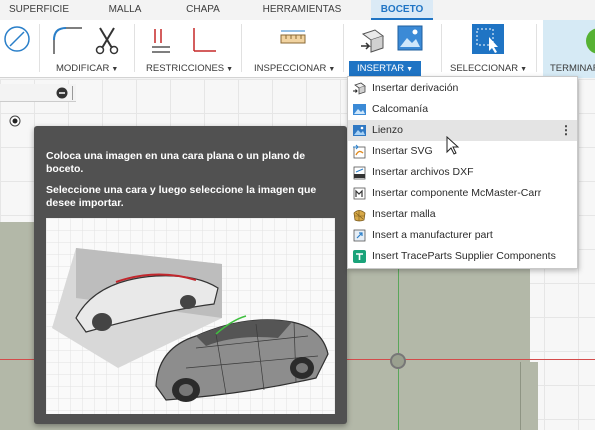 This screenshot has height=430, width=595. Describe the element at coordinates (462, 256) in the screenshot. I see `menu-item-traceparts: Insert TraceParts Supplier Components` at that location.